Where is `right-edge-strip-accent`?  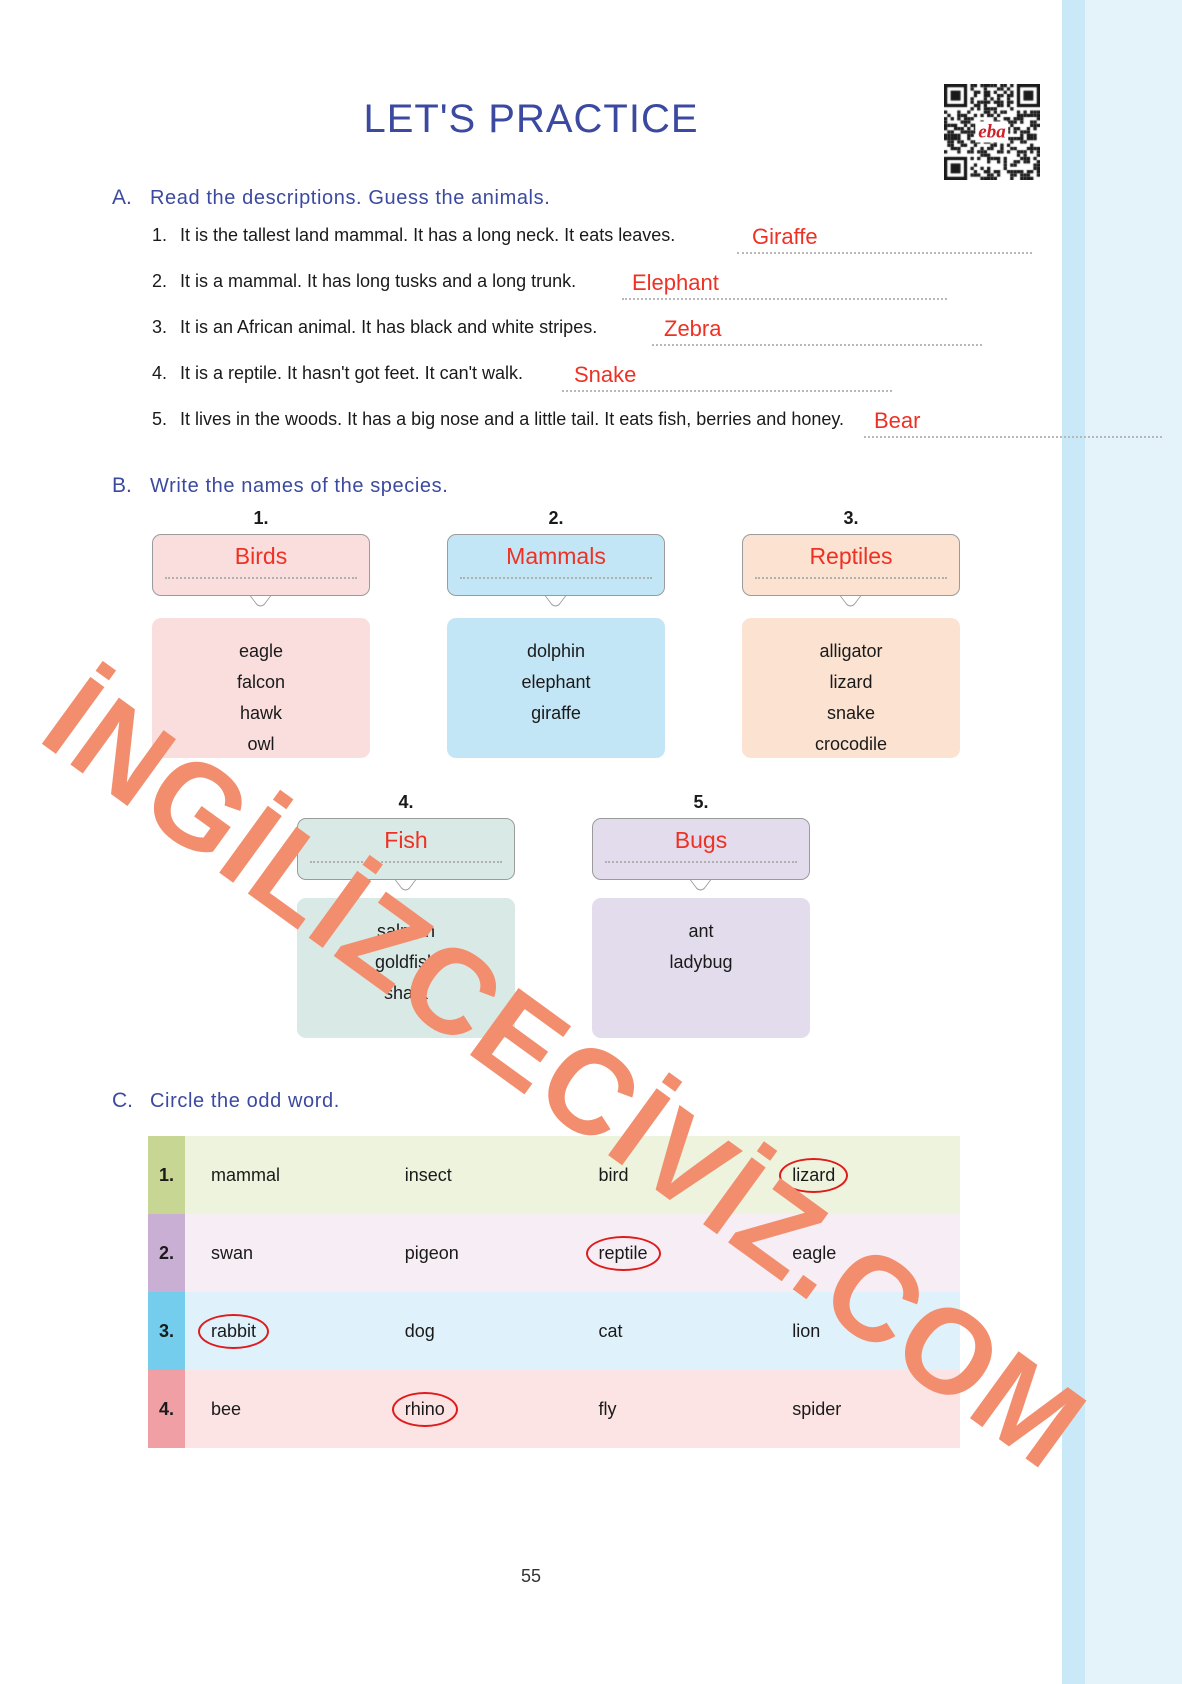
right-edge-strip-accent is located at coordinates (1073, 842).